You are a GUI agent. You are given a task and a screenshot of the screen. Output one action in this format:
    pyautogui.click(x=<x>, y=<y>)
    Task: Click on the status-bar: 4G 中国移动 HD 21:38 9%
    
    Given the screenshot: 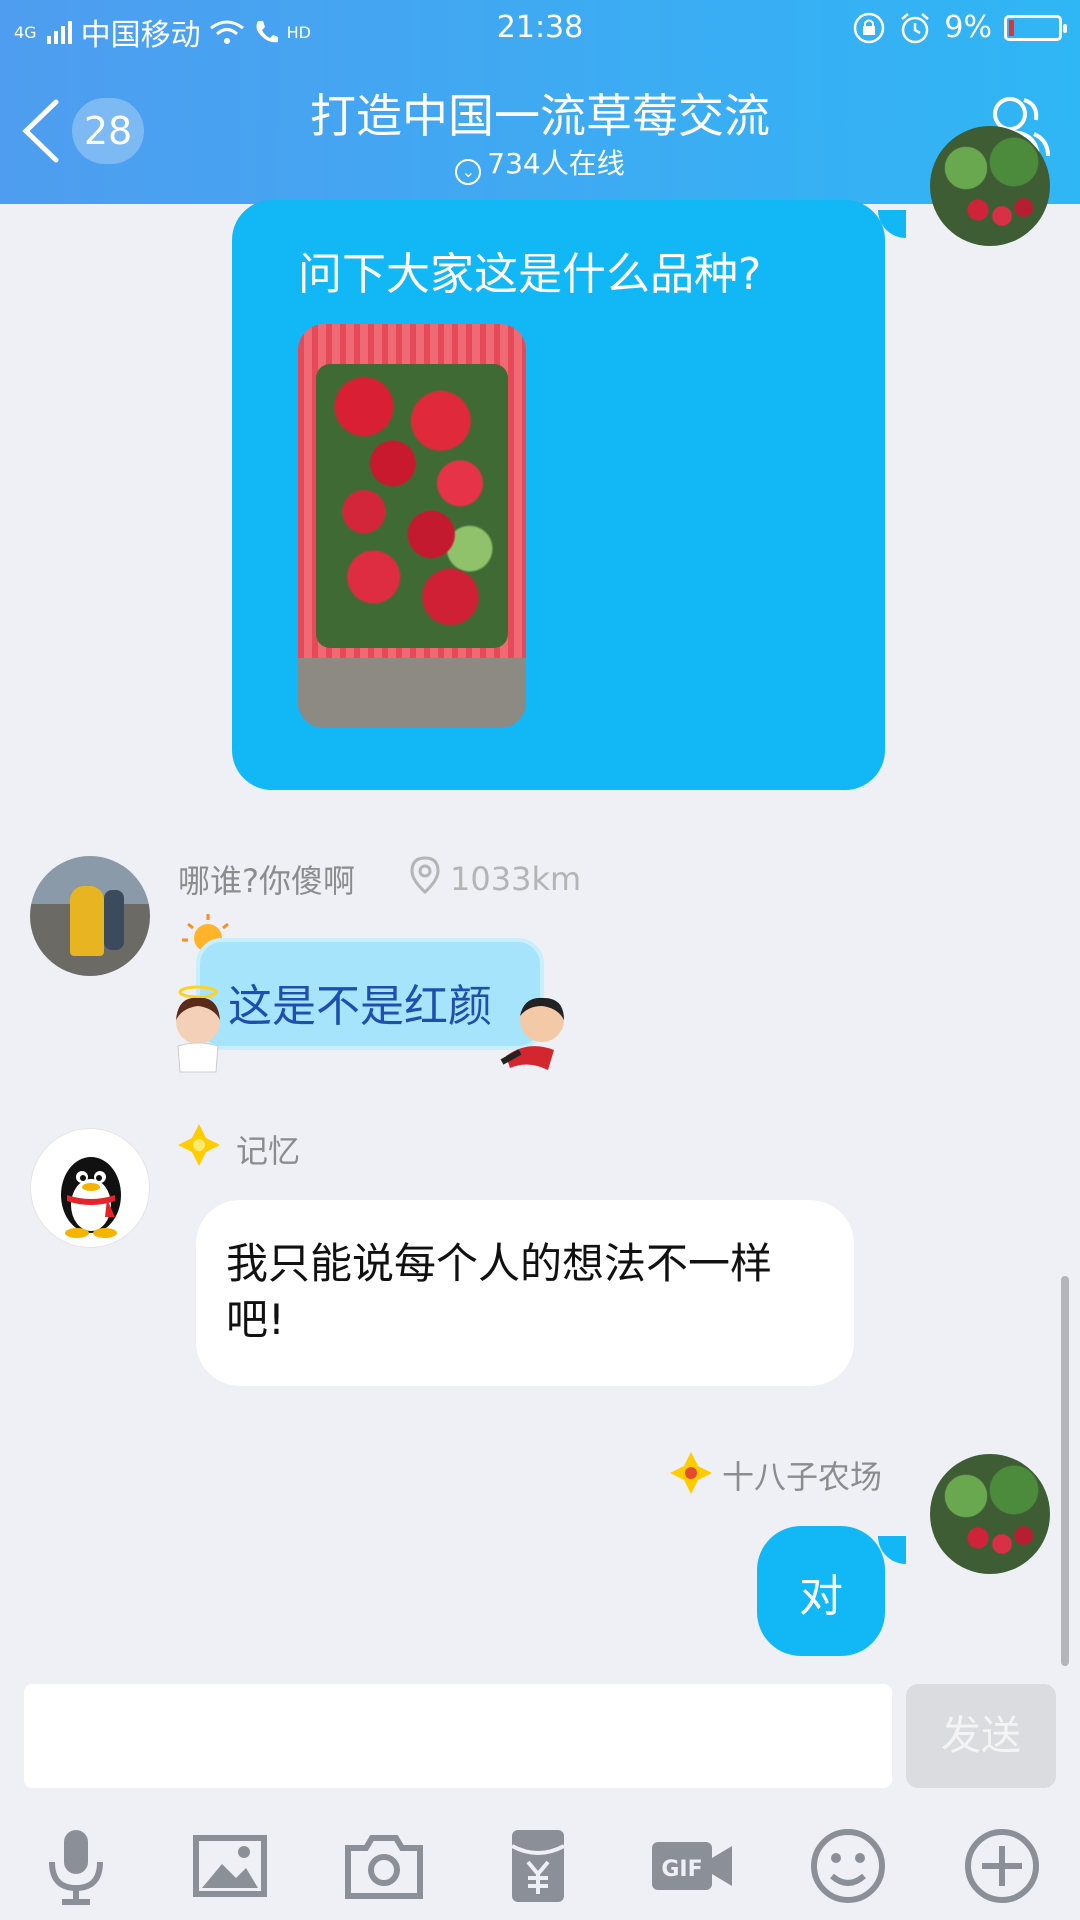 What is the action you would take?
    pyautogui.click(x=540, y=28)
    